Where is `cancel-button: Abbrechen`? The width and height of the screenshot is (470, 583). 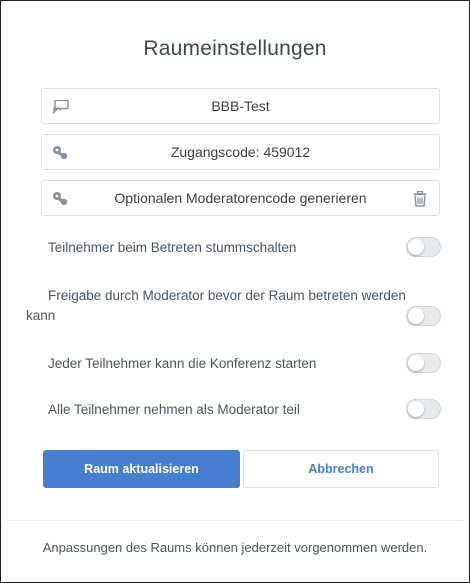 cancel-button: Abbrechen is located at coordinates (341, 469).